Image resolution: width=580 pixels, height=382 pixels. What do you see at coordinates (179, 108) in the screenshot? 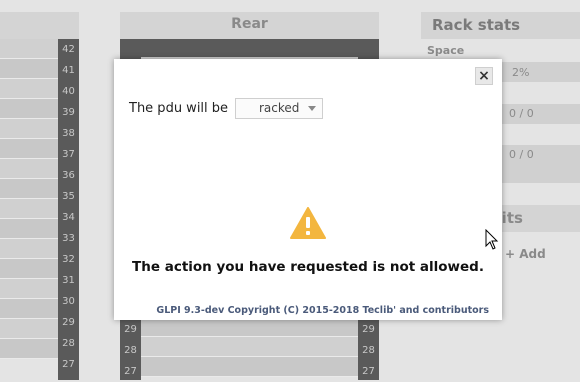
I see `pdu-prompt: The pdu will be` at bounding box center [179, 108].